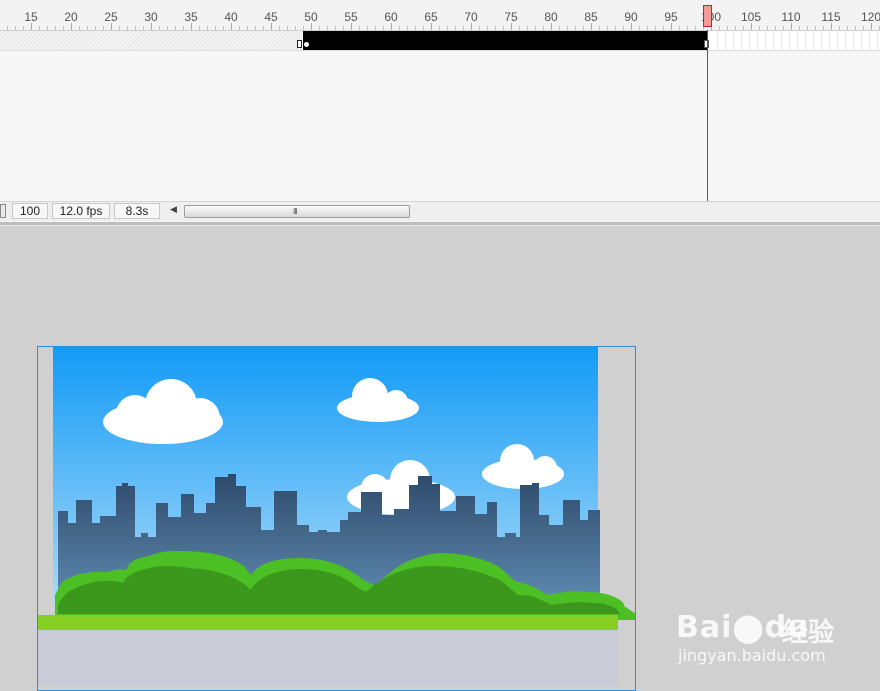 Image resolution: width=880 pixels, height=691 pixels. I want to click on watermark-url: jingyan.baidu.com, so click(752, 655).